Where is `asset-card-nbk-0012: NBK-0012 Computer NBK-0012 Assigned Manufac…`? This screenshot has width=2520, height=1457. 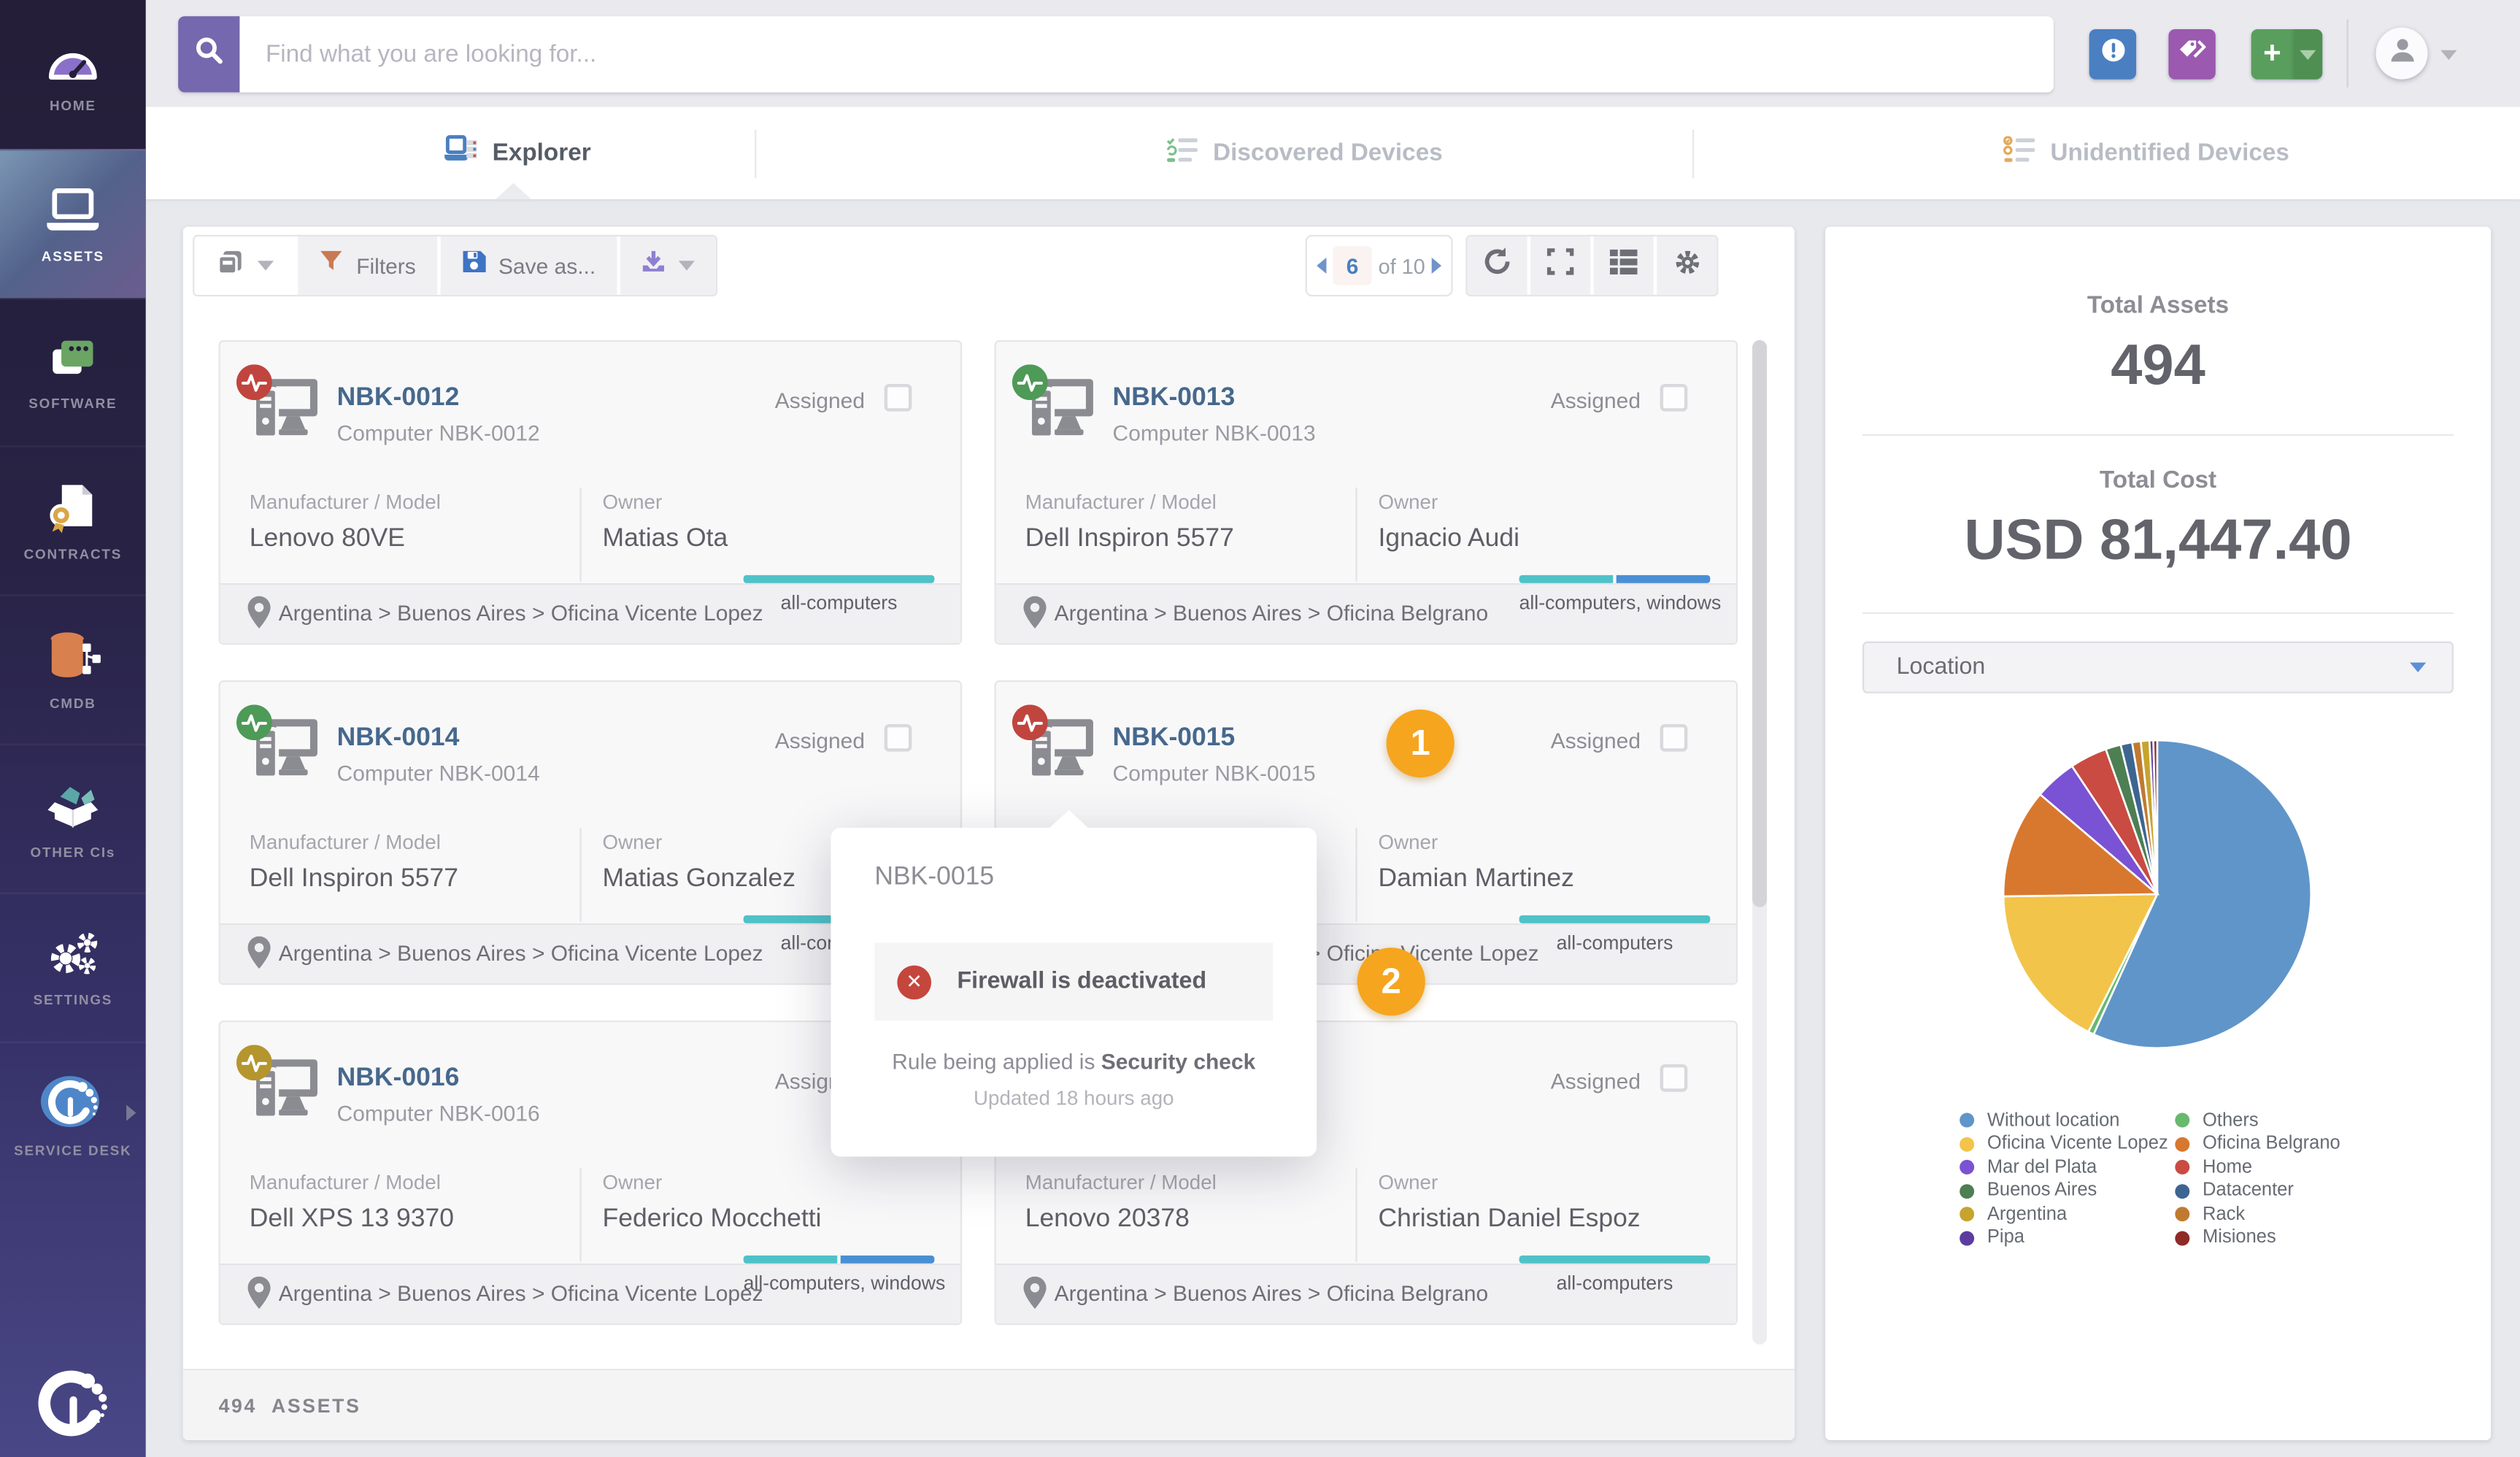 asset-card-nbk-0012: NBK-0012 Computer NBK-0012 Assigned Manufac… is located at coordinates (590, 492).